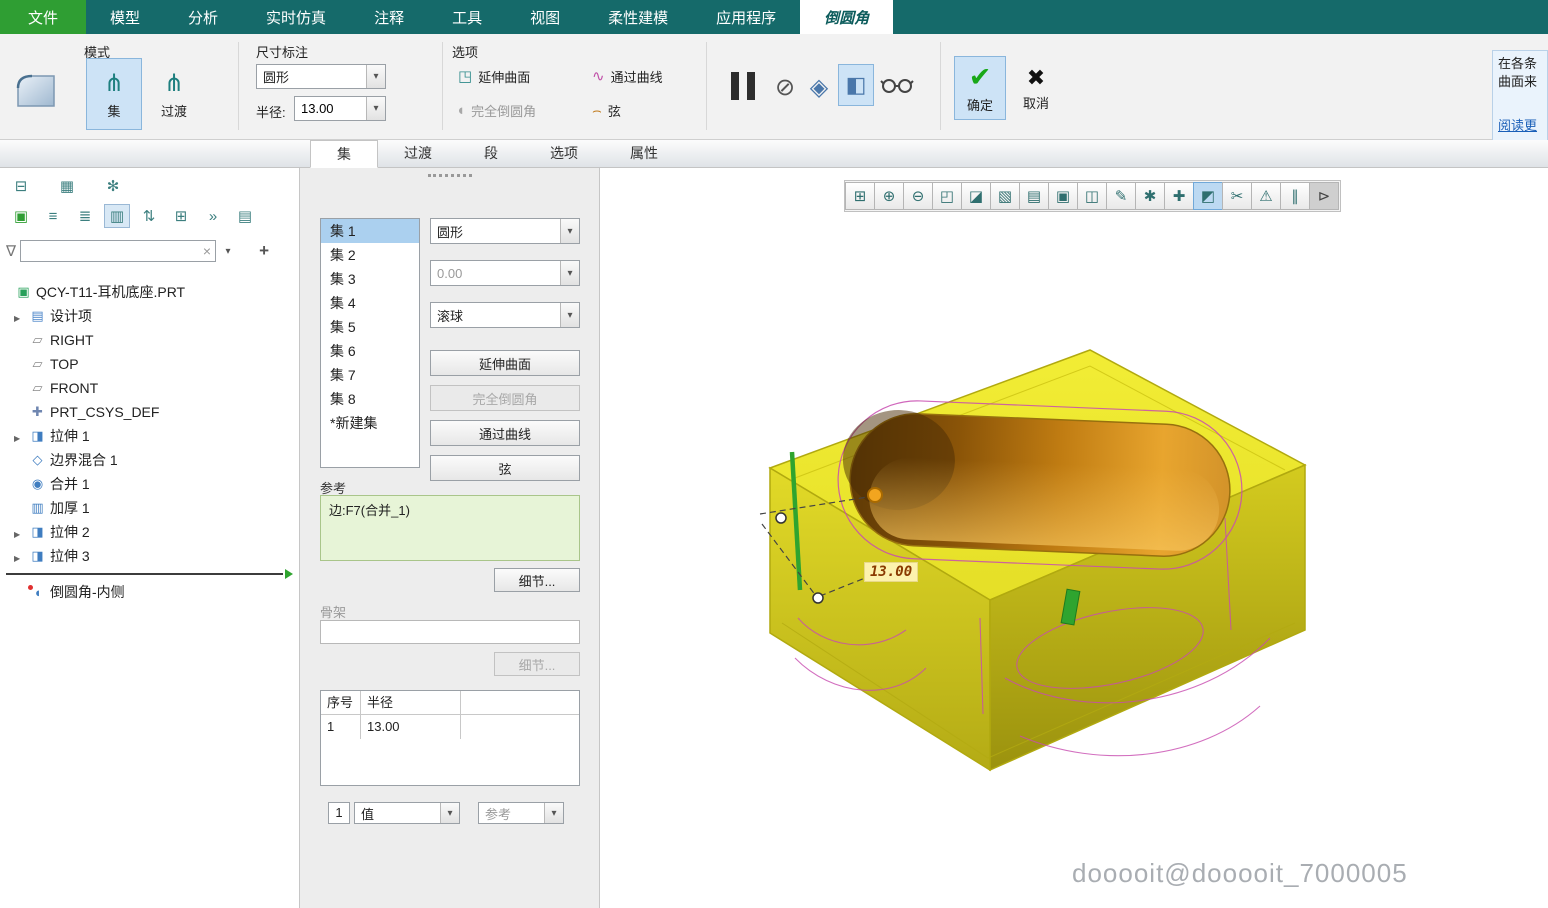  I want to click on dashboard-tab: 集, so click(344, 154).